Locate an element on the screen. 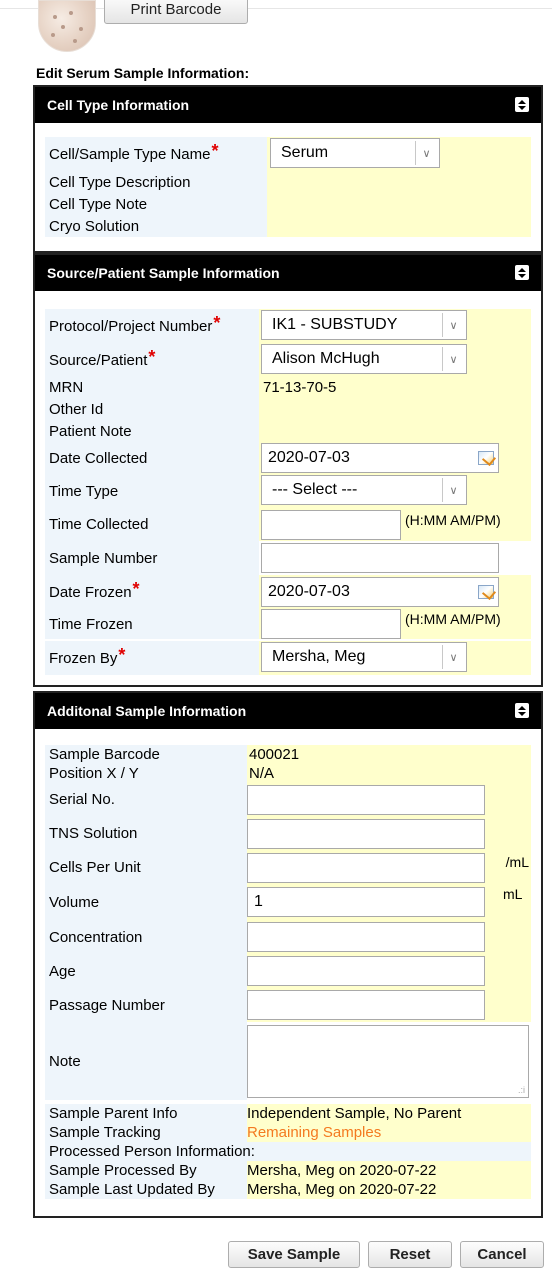 The width and height of the screenshot is (552, 1277). cryo-solution-value is located at coordinates (399, 226).